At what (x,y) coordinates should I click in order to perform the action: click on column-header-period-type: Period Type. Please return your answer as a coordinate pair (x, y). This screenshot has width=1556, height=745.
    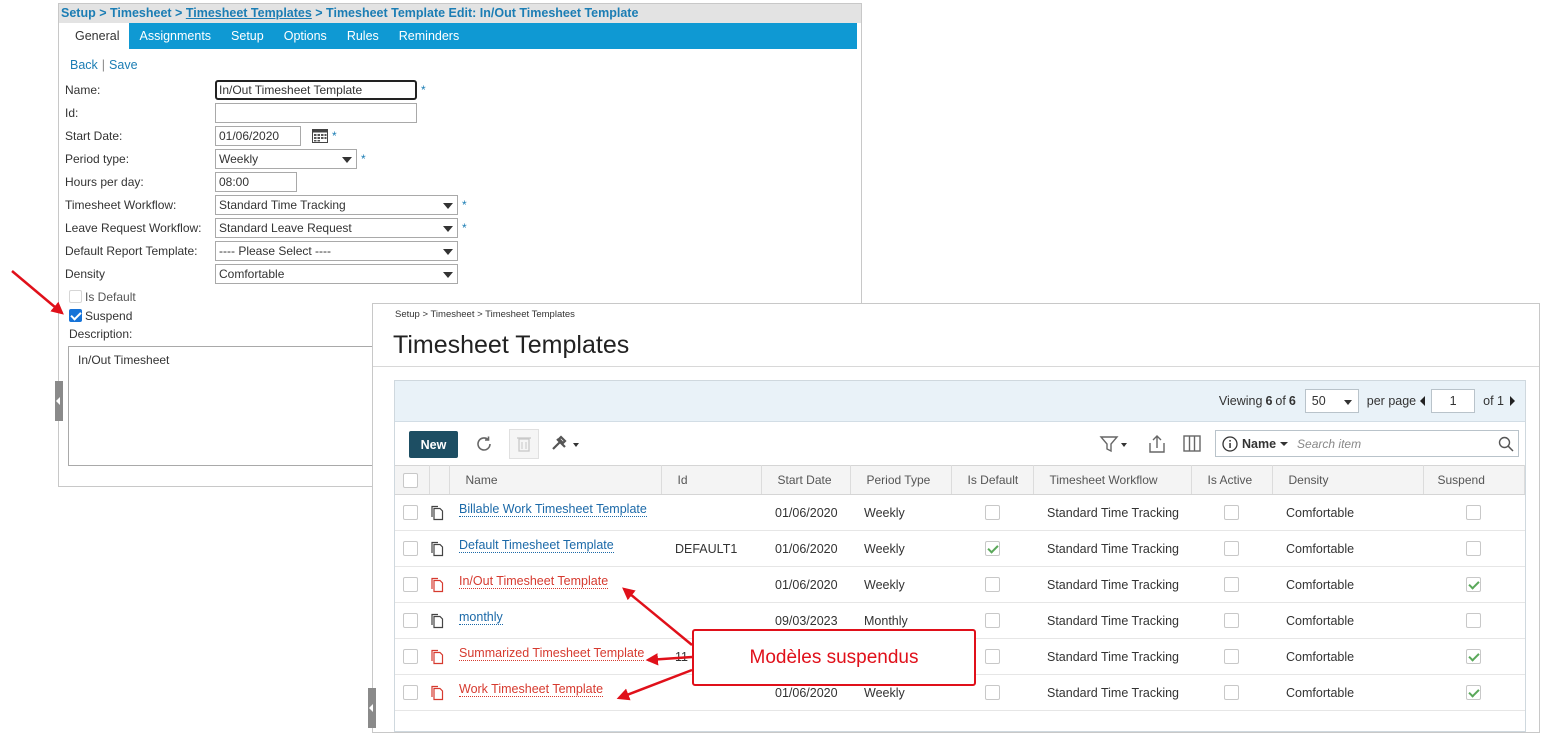
    Looking at the image, I should click on (901, 480).